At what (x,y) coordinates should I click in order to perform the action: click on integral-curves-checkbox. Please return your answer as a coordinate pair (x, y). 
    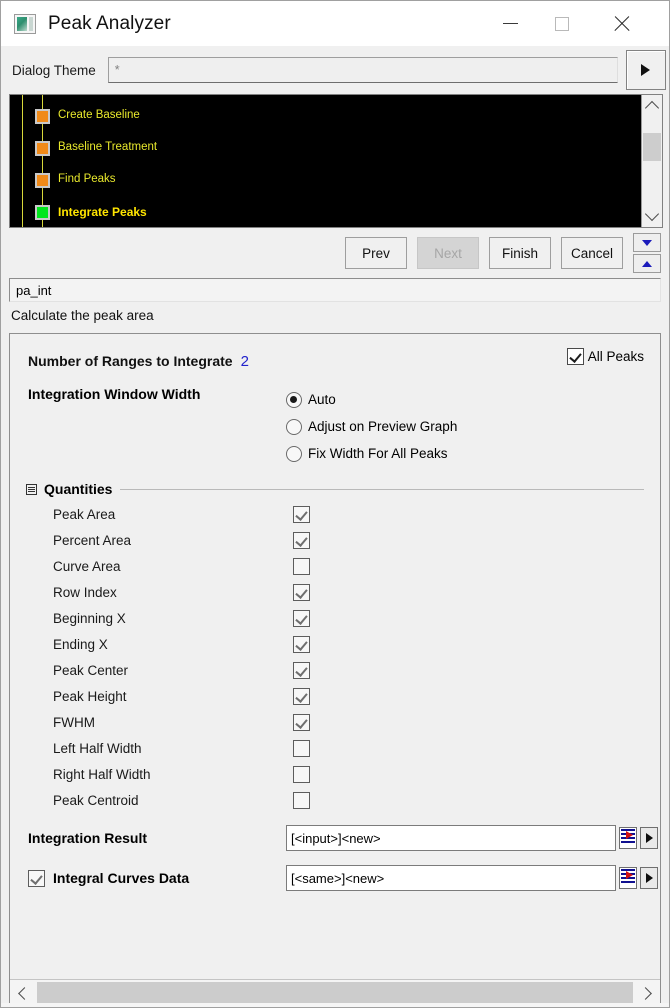
    Looking at the image, I should click on (36, 878).